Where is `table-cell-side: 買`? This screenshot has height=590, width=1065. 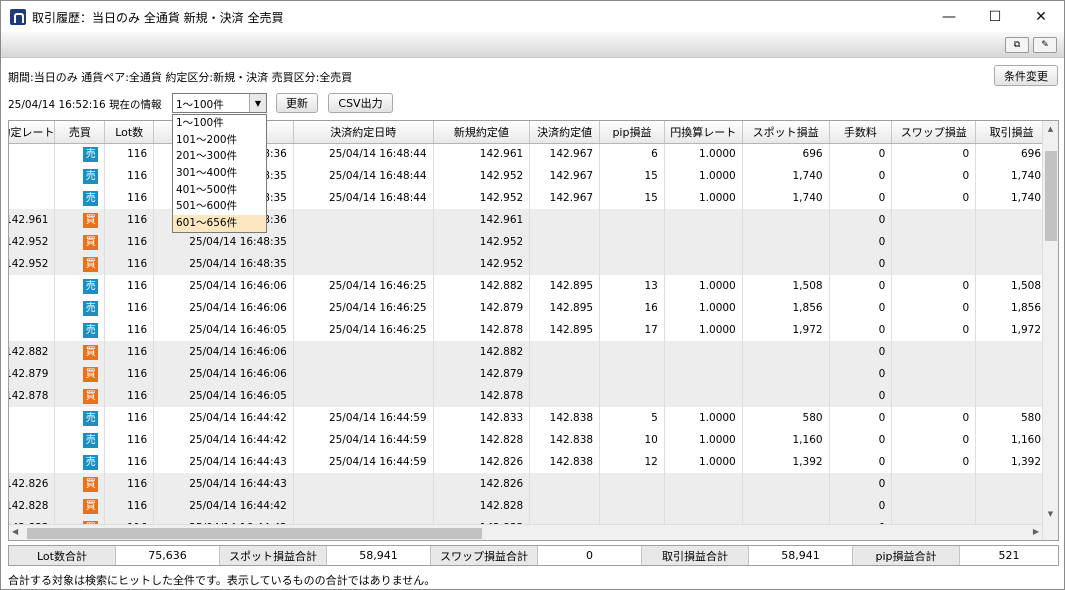 table-cell-side: 買 is located at coordinates (80, 506).